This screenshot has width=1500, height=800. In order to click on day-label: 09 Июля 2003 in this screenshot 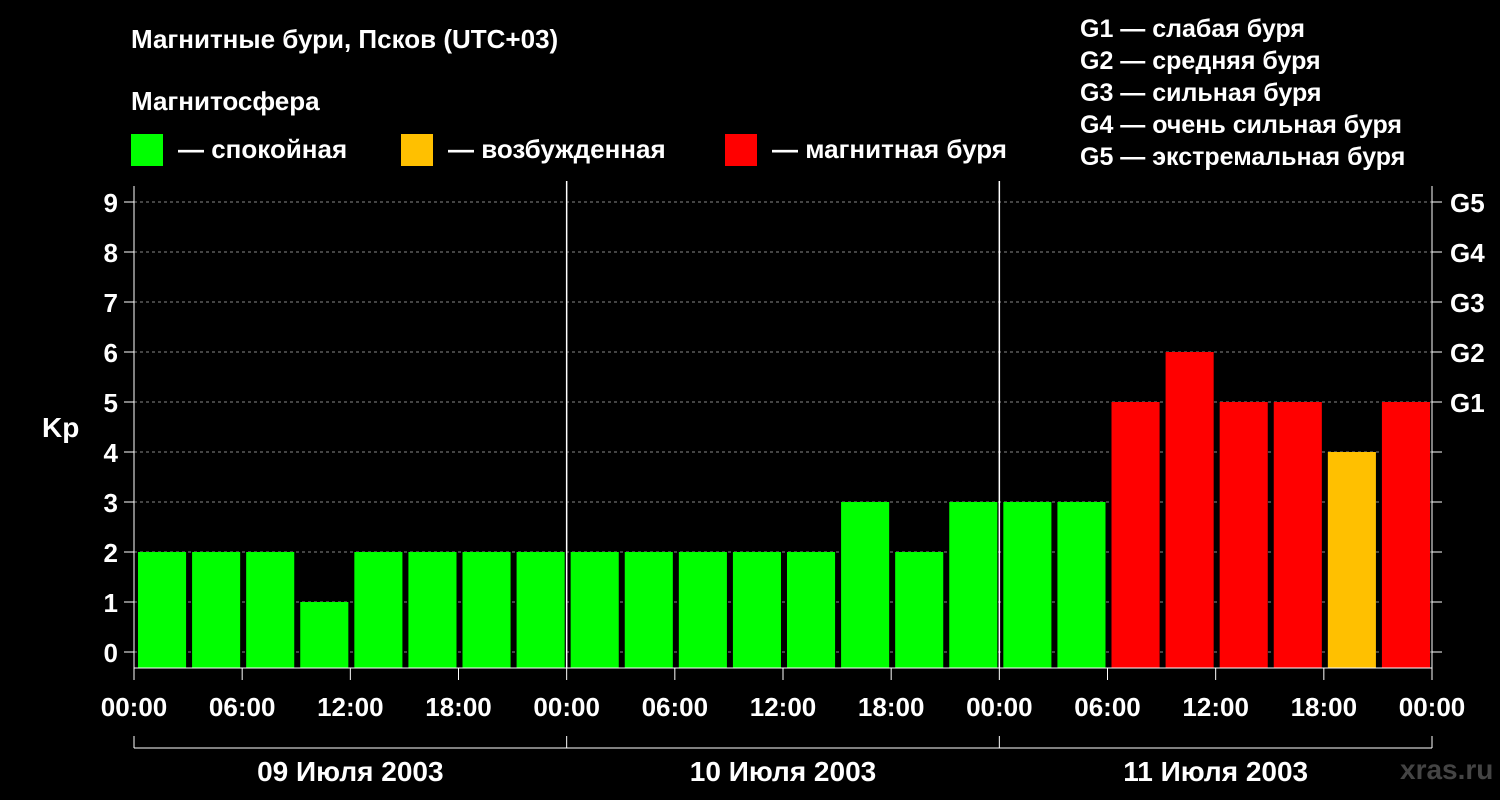, I will do `click(350, 771)`.